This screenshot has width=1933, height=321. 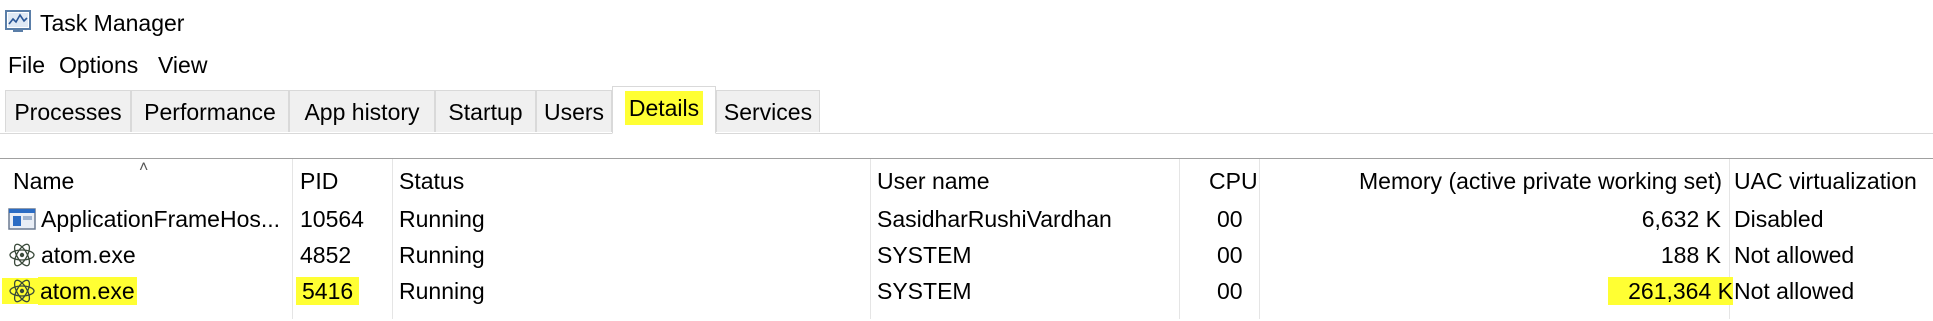 What do you see at coordinates (18, 21) in the screenshot?
I see `task-manager-icon` at bounding box center [18, 21].